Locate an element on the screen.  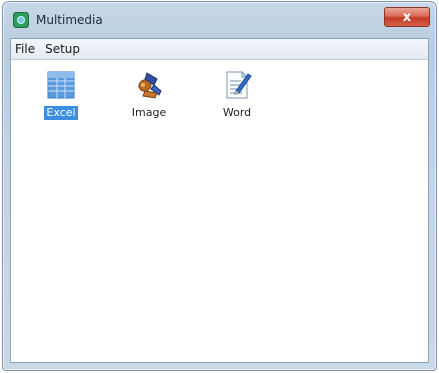
excel-spreadsheet-icon is located at coordinates (61, 85).